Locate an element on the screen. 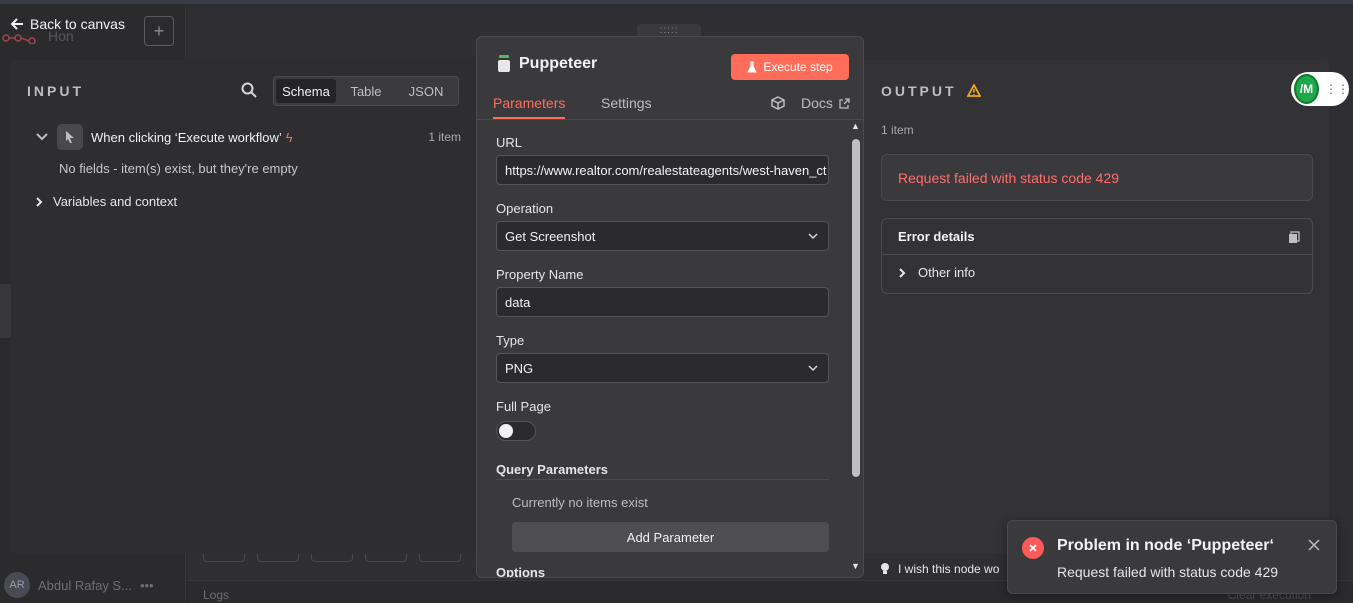  external-link-icon is located at coordinates (844, 103).